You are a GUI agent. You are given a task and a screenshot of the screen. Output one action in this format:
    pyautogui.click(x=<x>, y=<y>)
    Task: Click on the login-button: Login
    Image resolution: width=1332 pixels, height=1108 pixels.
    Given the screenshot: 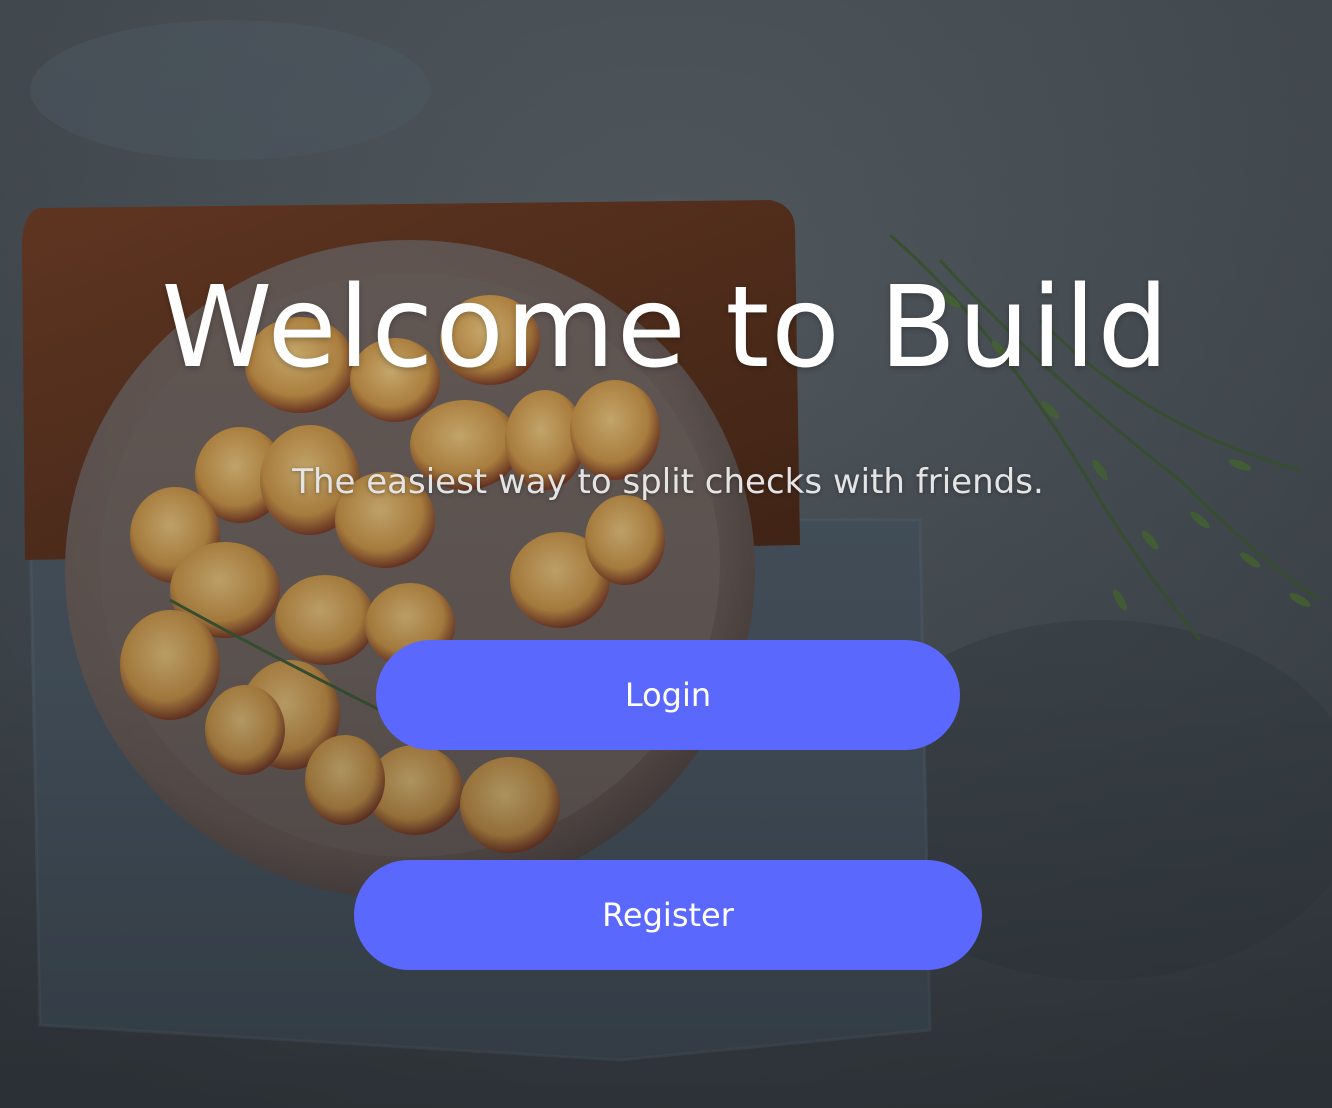 What is the action you would take?
    pyautogui.click(x=668, y=695)
    